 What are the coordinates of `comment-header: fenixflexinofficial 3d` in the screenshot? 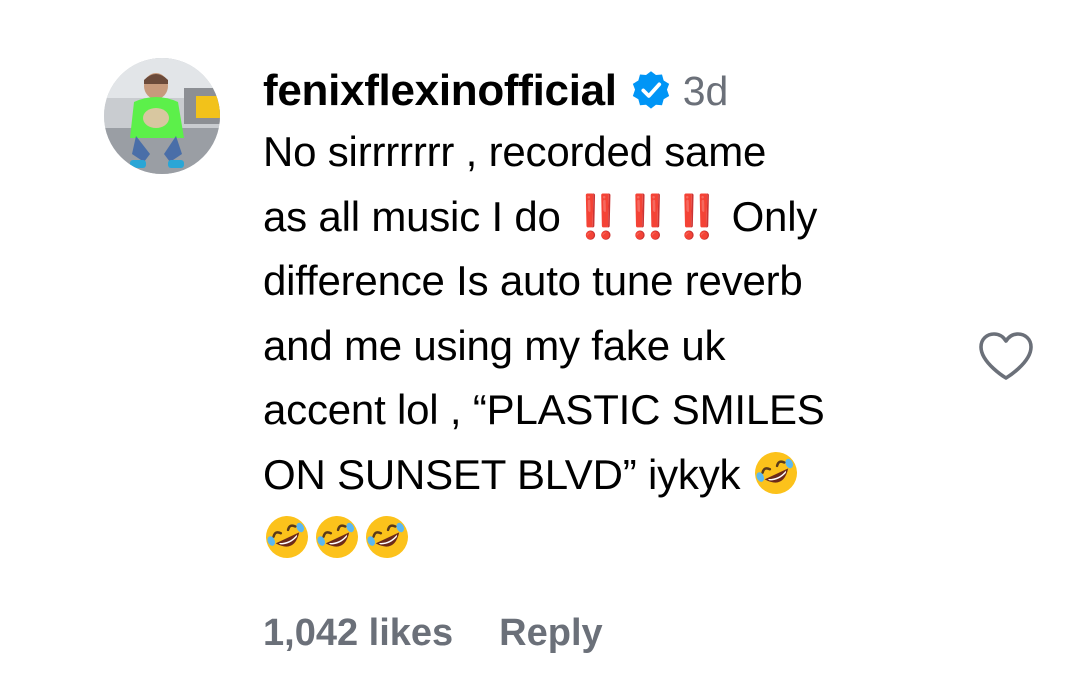 It's located at (613, 91).